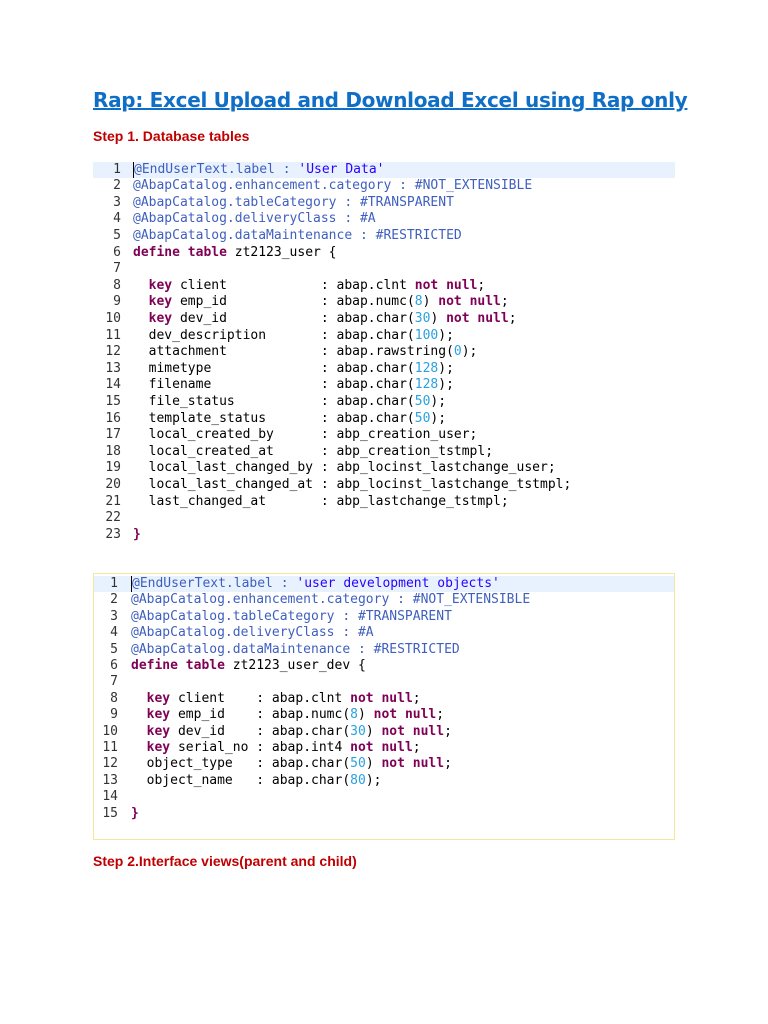  Describe the element at coordinates (260, 731) in the screenshot. I see `code-token: dev_id : abap.char(` at that location.